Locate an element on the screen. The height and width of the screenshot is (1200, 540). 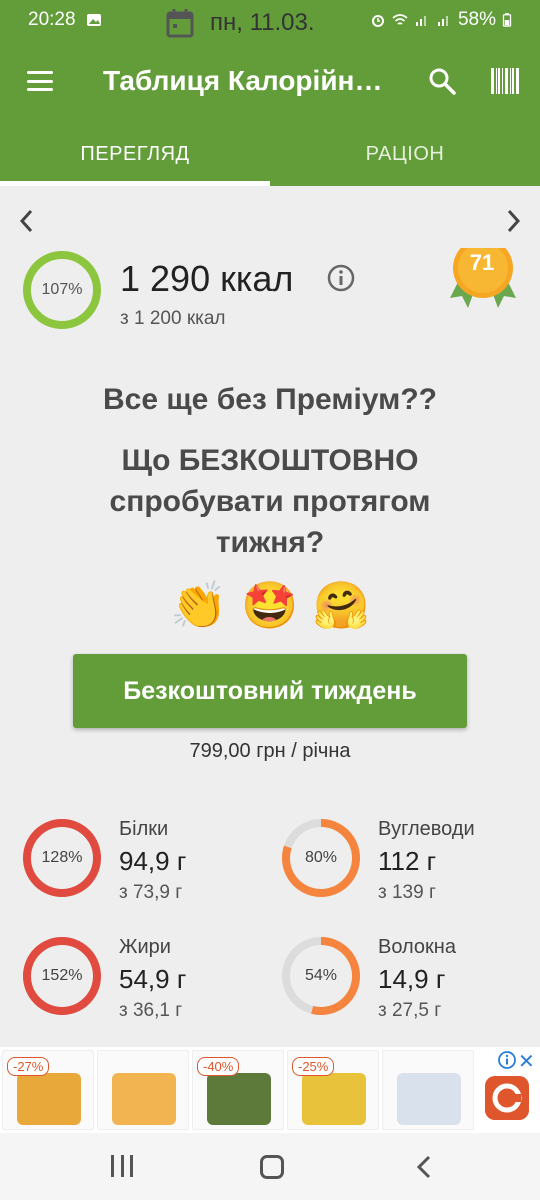
macro-percent: 128% is located at coordinates (62, 857).